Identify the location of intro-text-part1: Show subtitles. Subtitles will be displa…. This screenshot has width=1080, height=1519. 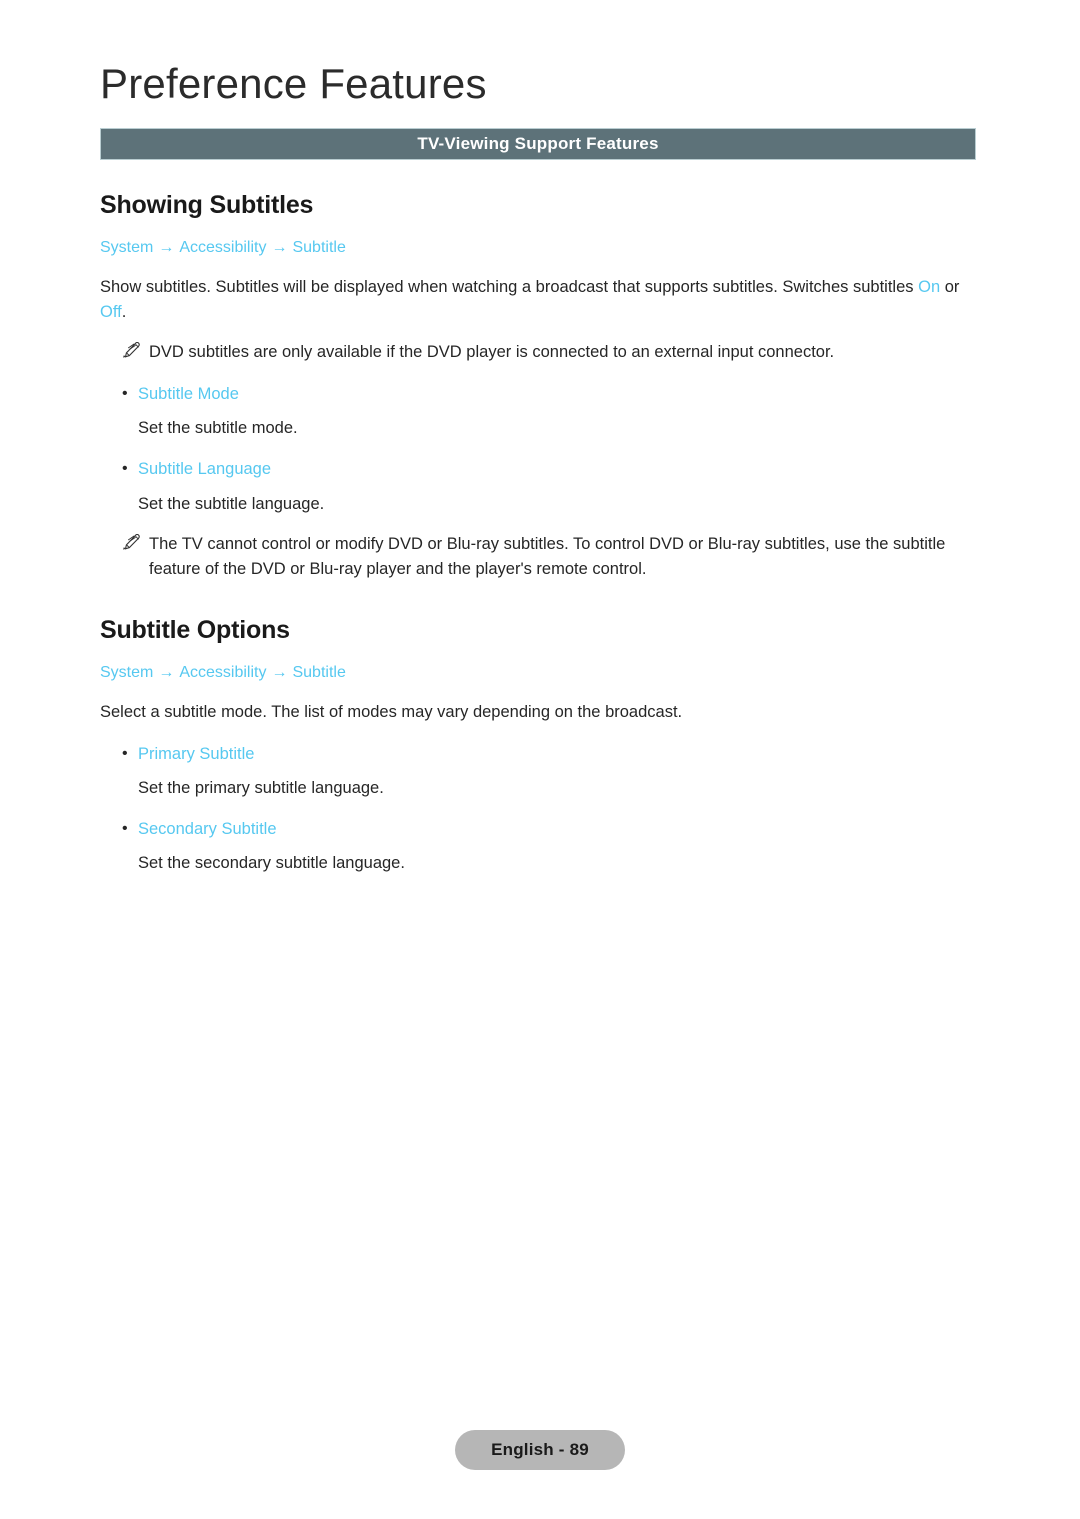
(509, 286).